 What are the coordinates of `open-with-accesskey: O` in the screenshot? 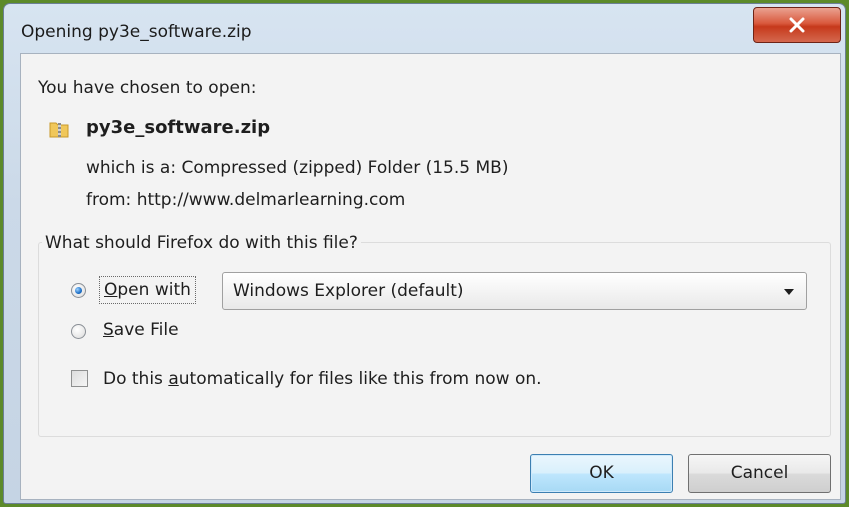 It's located at (111, 290).